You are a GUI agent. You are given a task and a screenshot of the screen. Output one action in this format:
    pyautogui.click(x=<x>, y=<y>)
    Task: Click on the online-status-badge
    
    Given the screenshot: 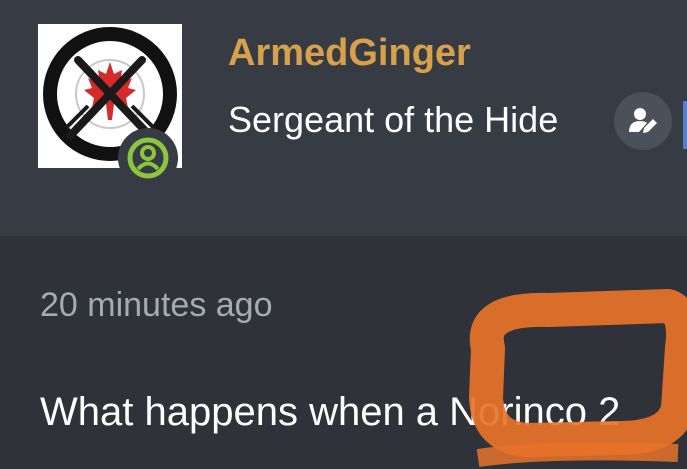 What is the action you would take?
    pyautogui.click(x=148, y=158)
    